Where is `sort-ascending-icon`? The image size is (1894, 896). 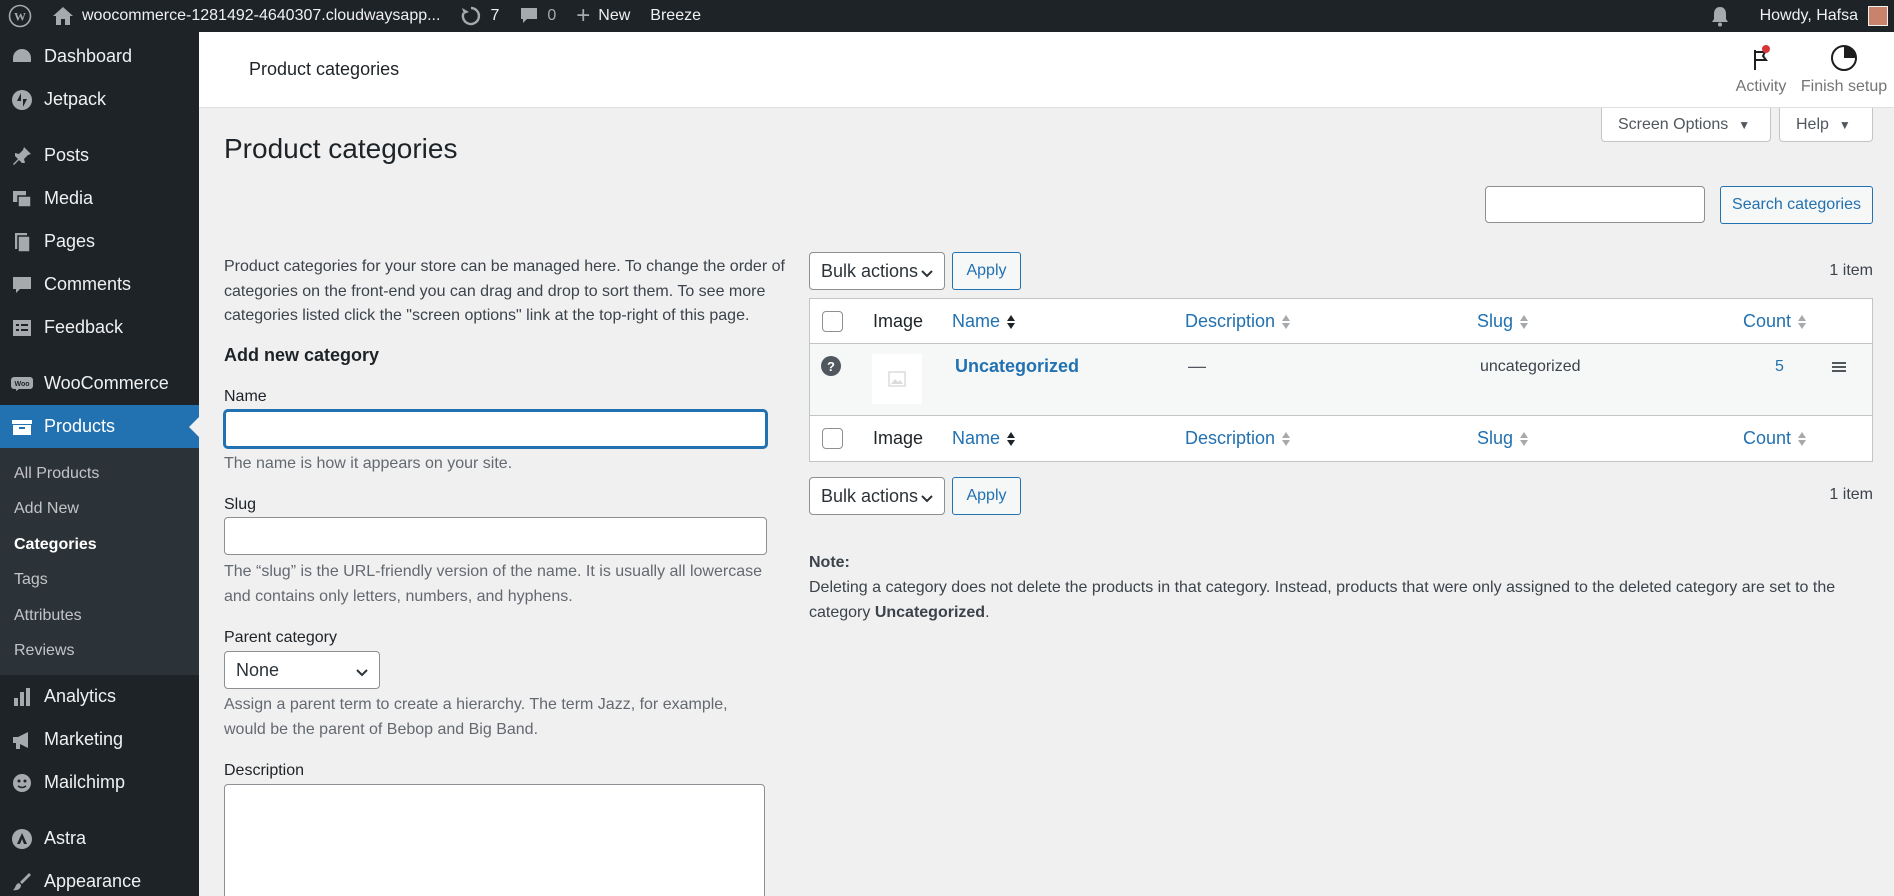
sort-ascending-icon is located at coordinates (1011, 322).